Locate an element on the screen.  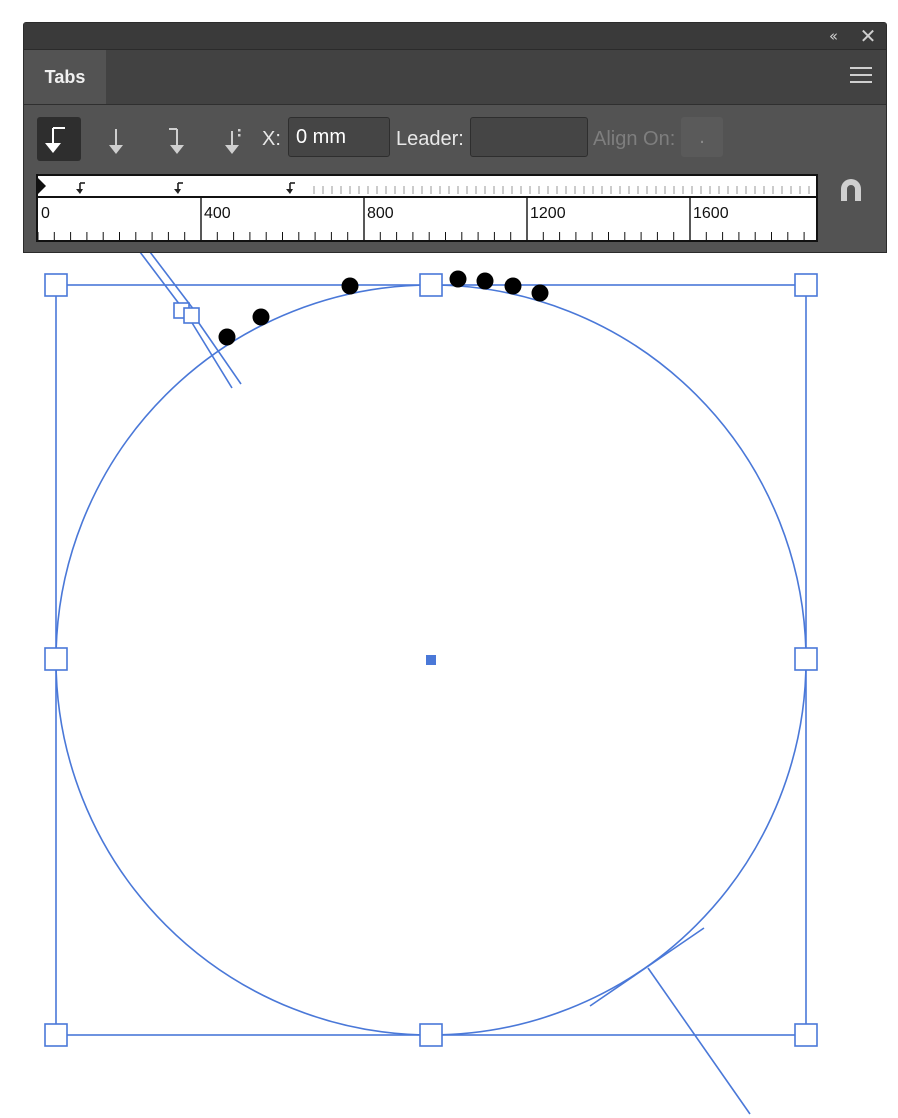
ruler-indent-marker is located at coordinates (42, 186).